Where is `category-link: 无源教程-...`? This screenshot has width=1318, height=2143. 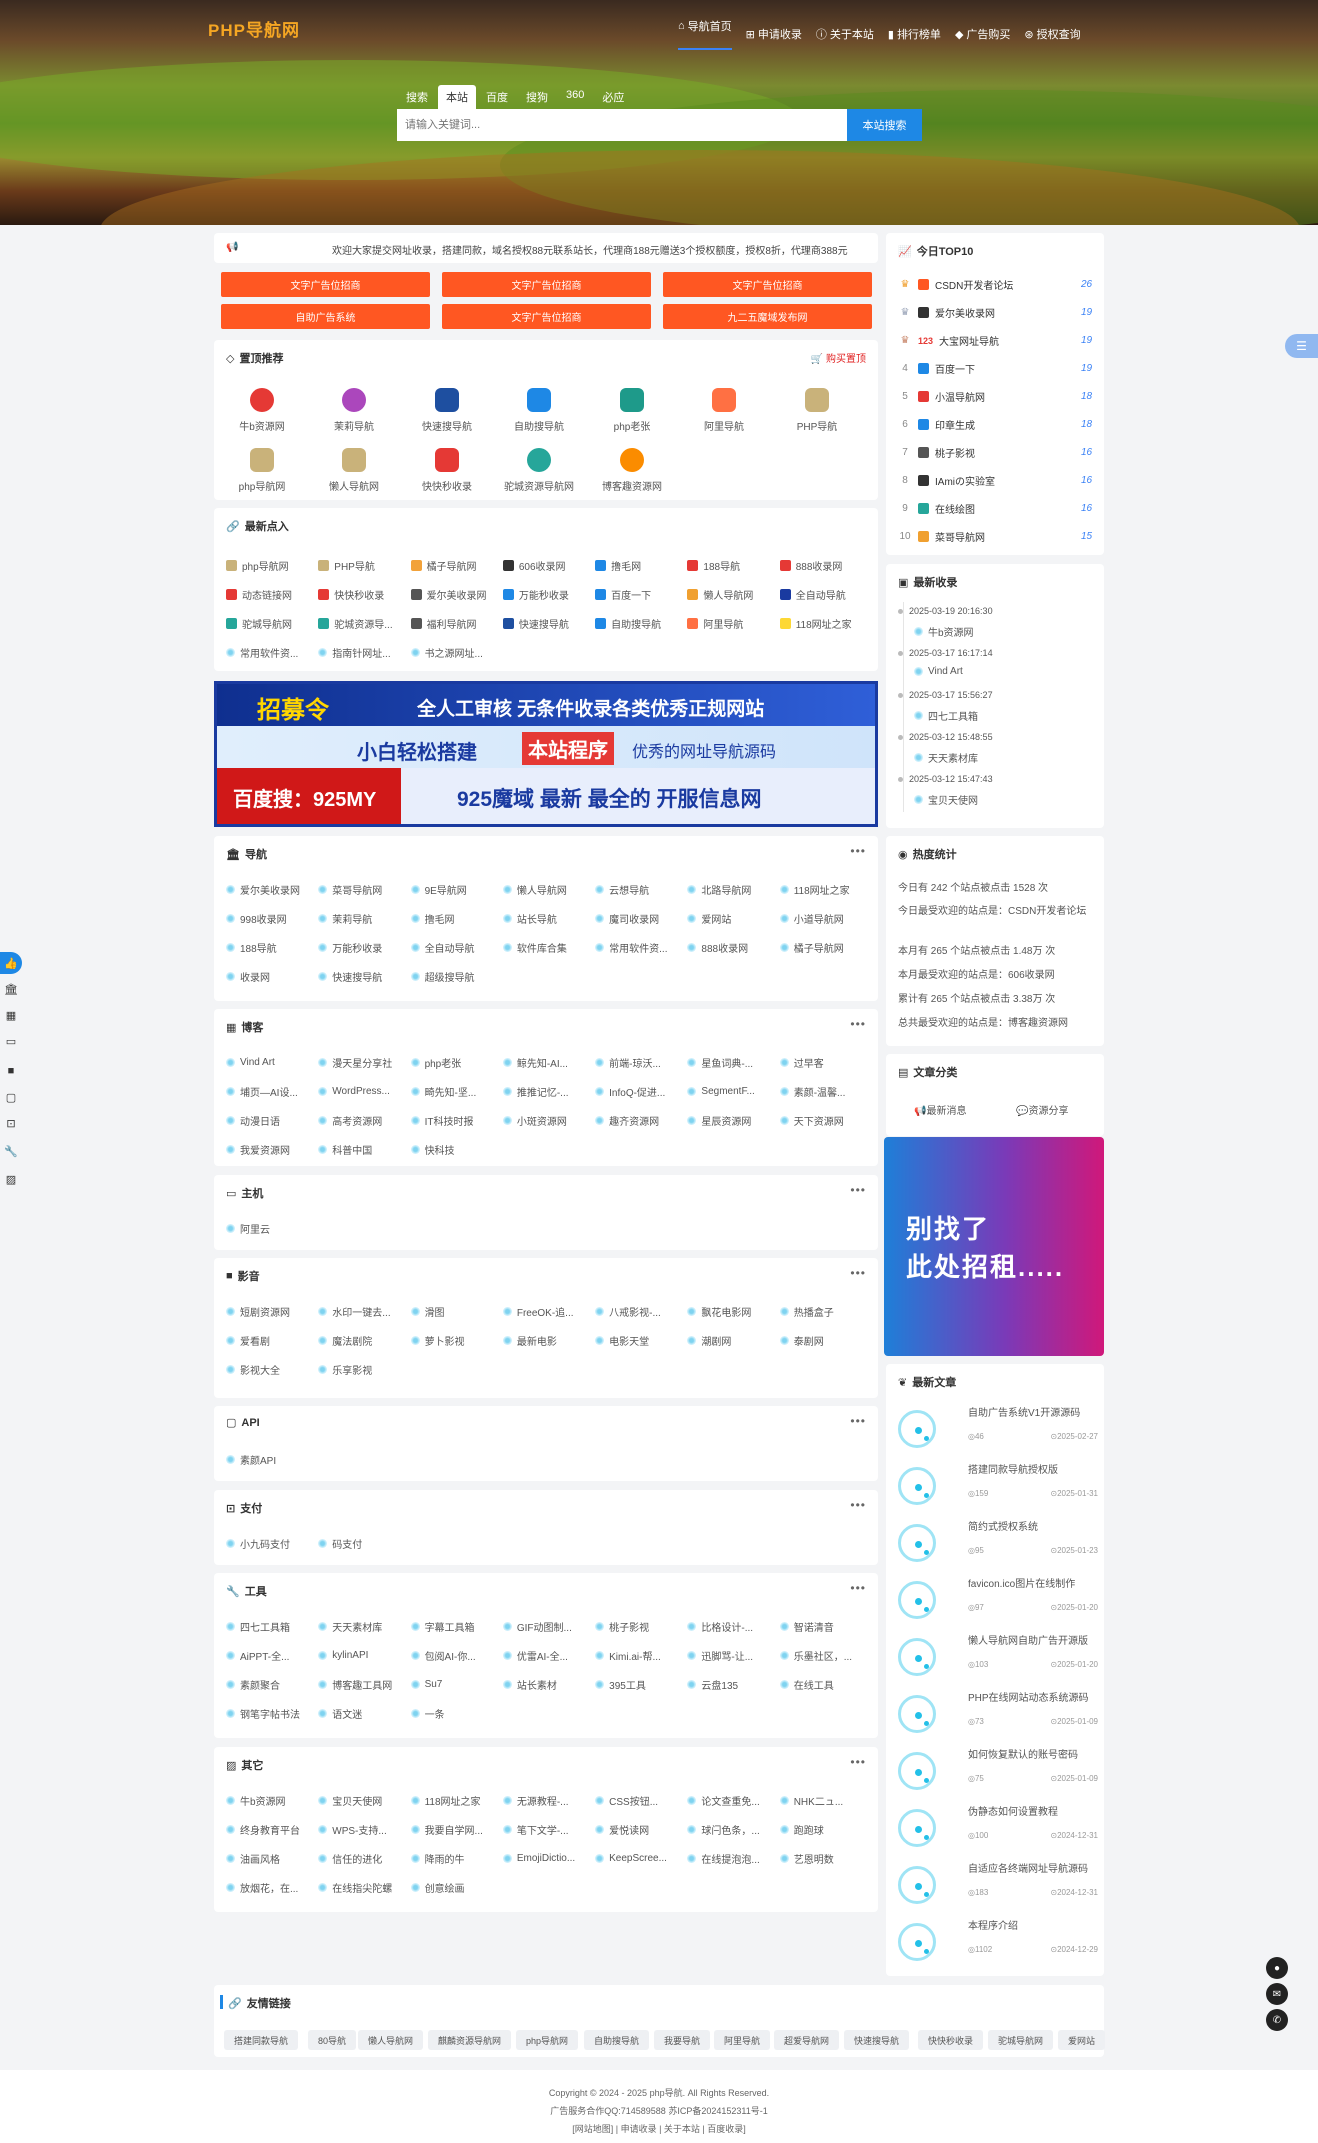 category-link: 无源教程-... is located at coordinates (545, 1800).